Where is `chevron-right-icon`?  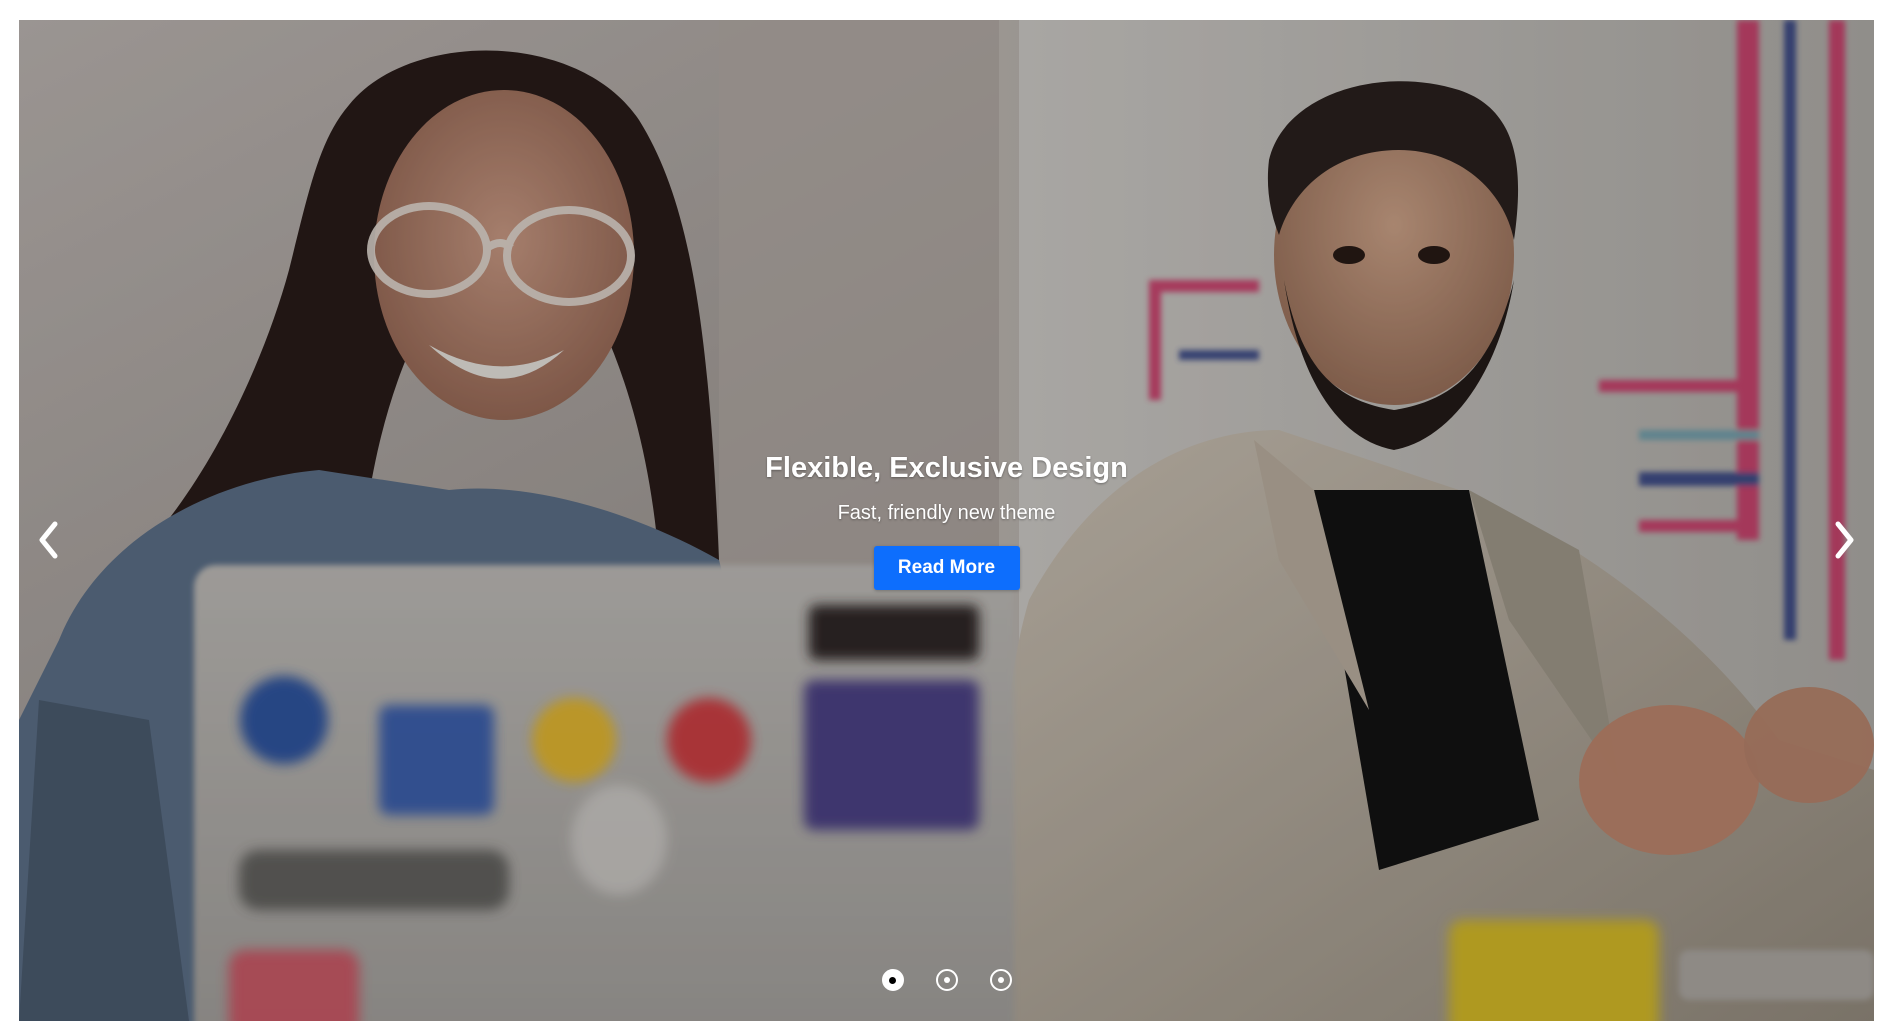
chevron-right-icon is located at coordinates (1844, 540).